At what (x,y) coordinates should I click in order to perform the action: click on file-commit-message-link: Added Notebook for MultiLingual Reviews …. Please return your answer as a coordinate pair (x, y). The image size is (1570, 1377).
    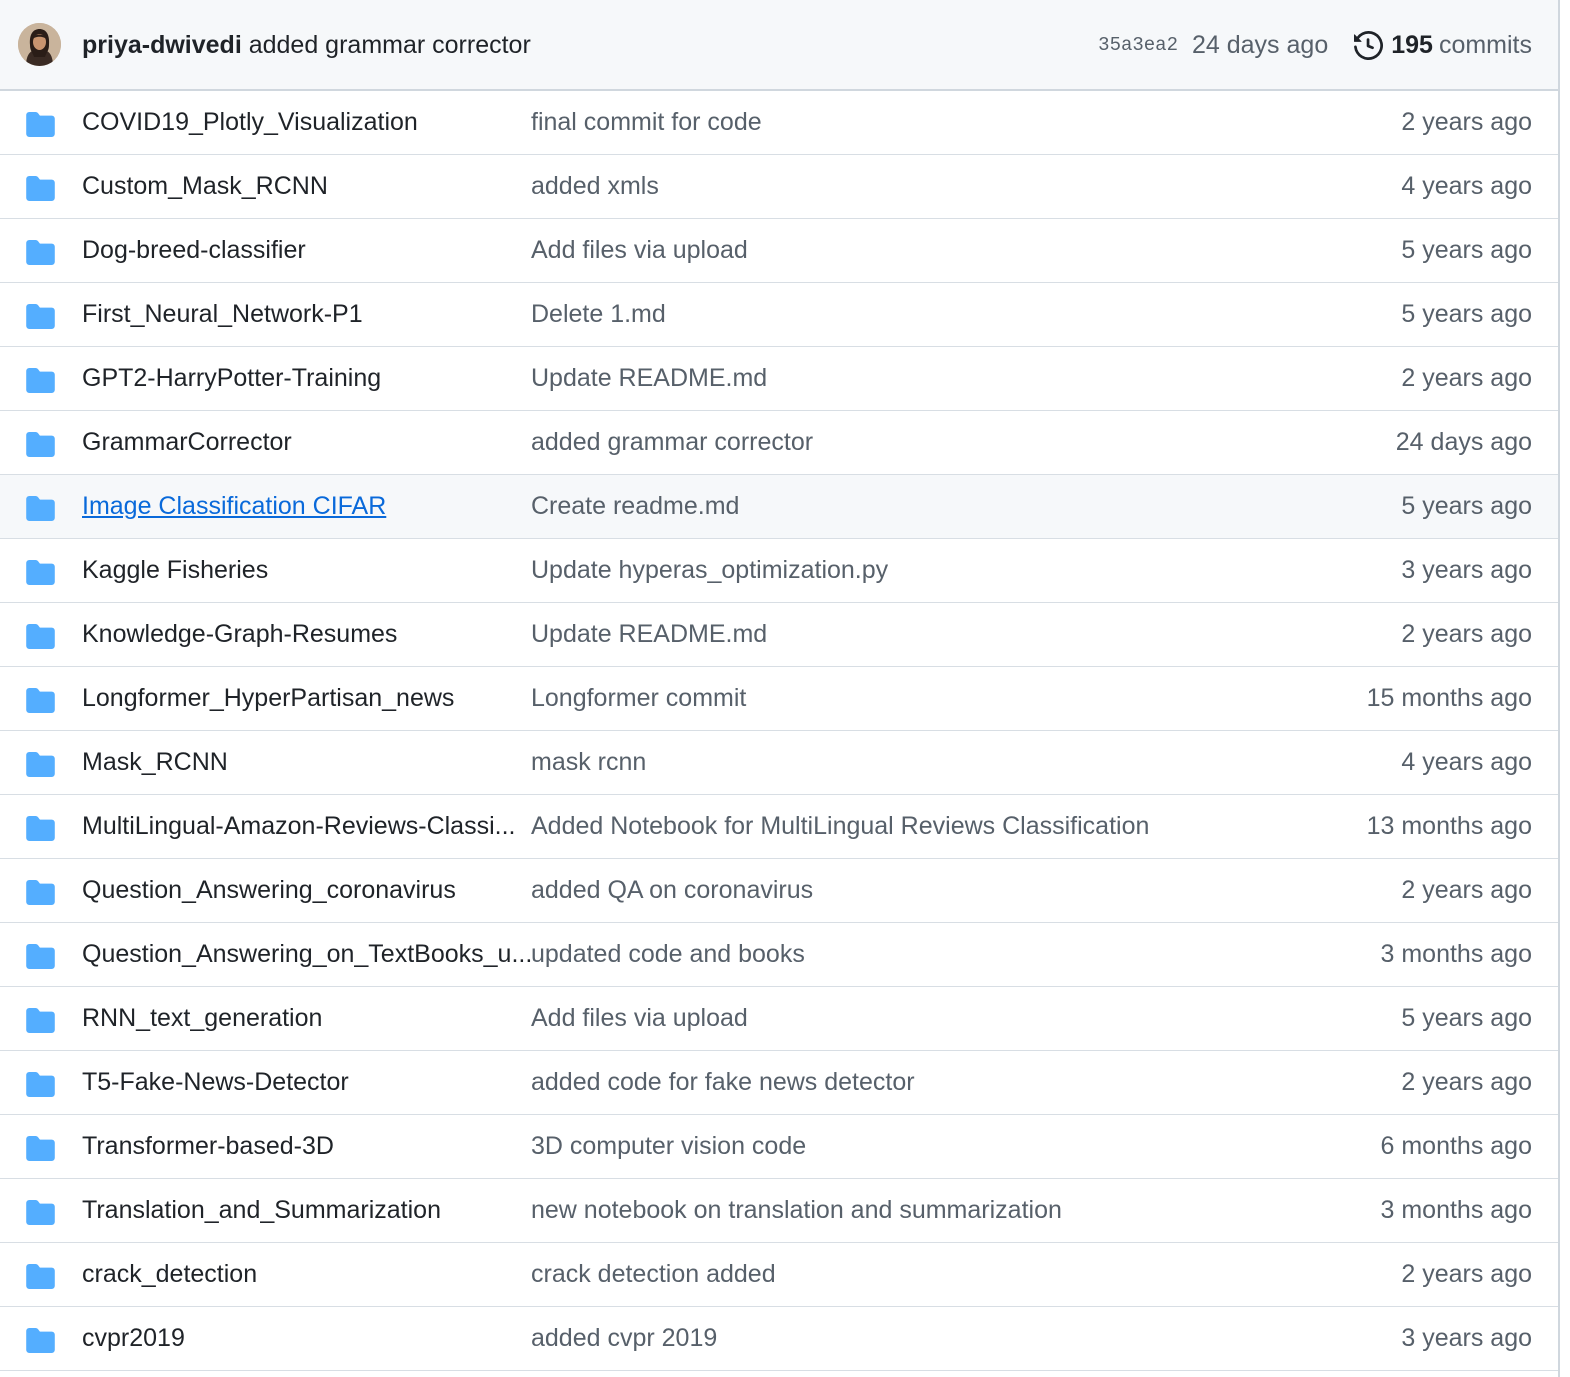
    Looking at the image, I should click on (840, 826).